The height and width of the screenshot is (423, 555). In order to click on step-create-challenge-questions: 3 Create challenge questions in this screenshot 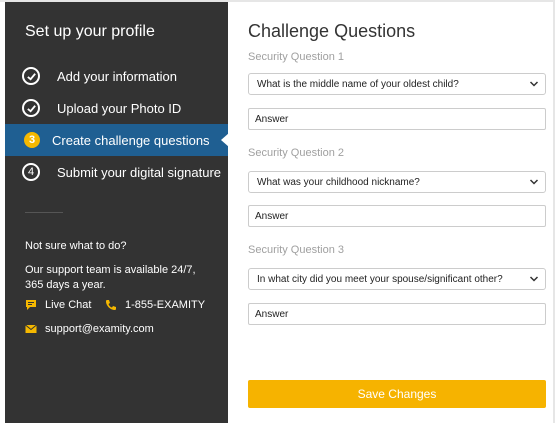, I will do `click(117, 140)`.